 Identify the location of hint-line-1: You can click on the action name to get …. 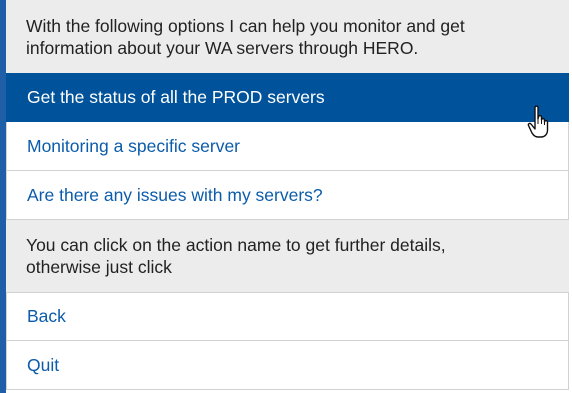
(236, 245).